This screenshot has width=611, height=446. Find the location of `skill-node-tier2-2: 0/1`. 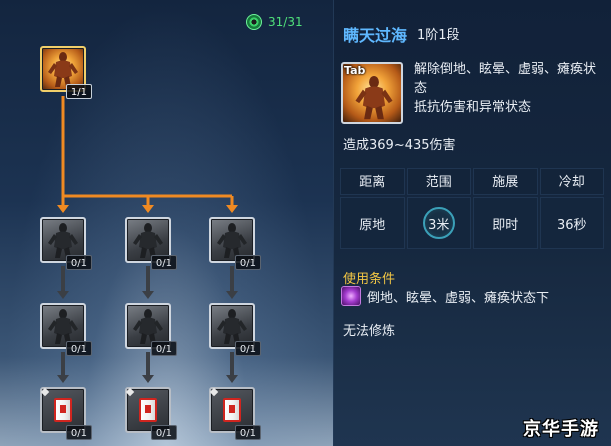

skill-node-tier2-2: 0/1 is located at coordinates (151, 329).